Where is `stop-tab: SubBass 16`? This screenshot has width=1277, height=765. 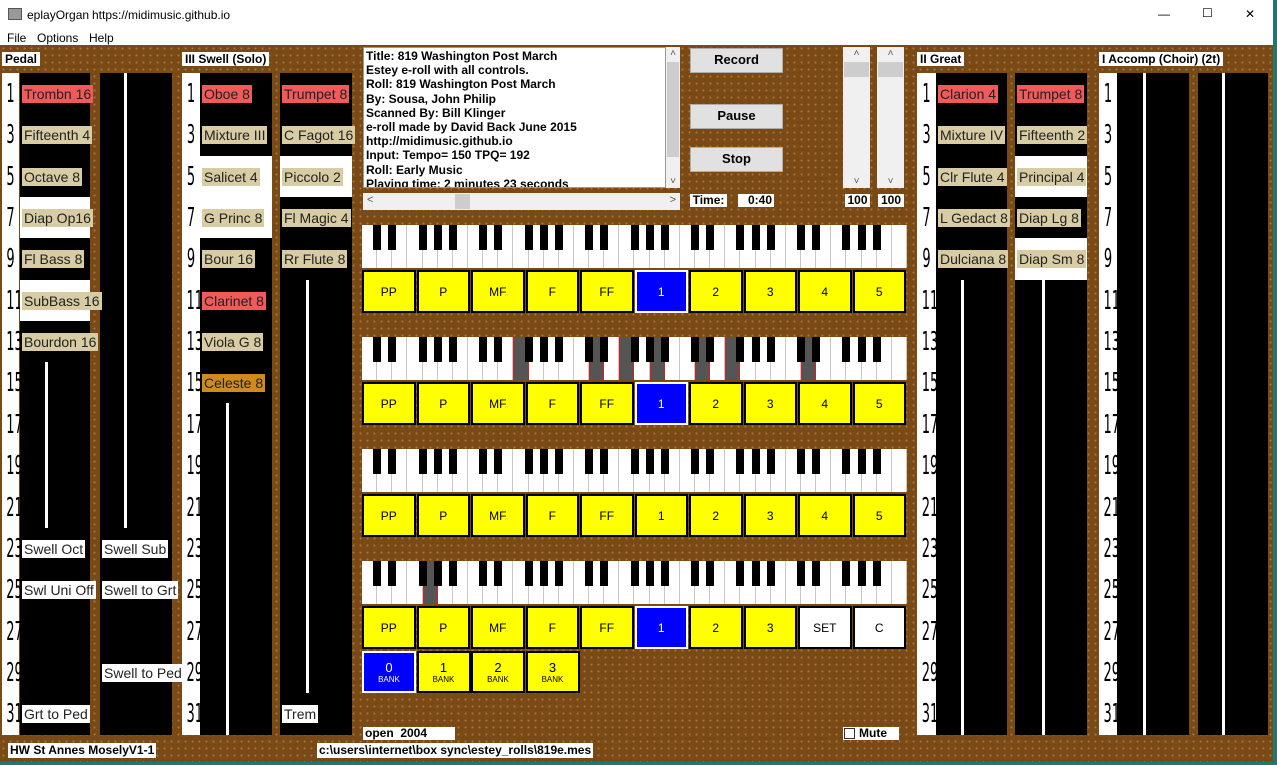
stop-tab: SubBass 16 is located at coordinates (62, 300).